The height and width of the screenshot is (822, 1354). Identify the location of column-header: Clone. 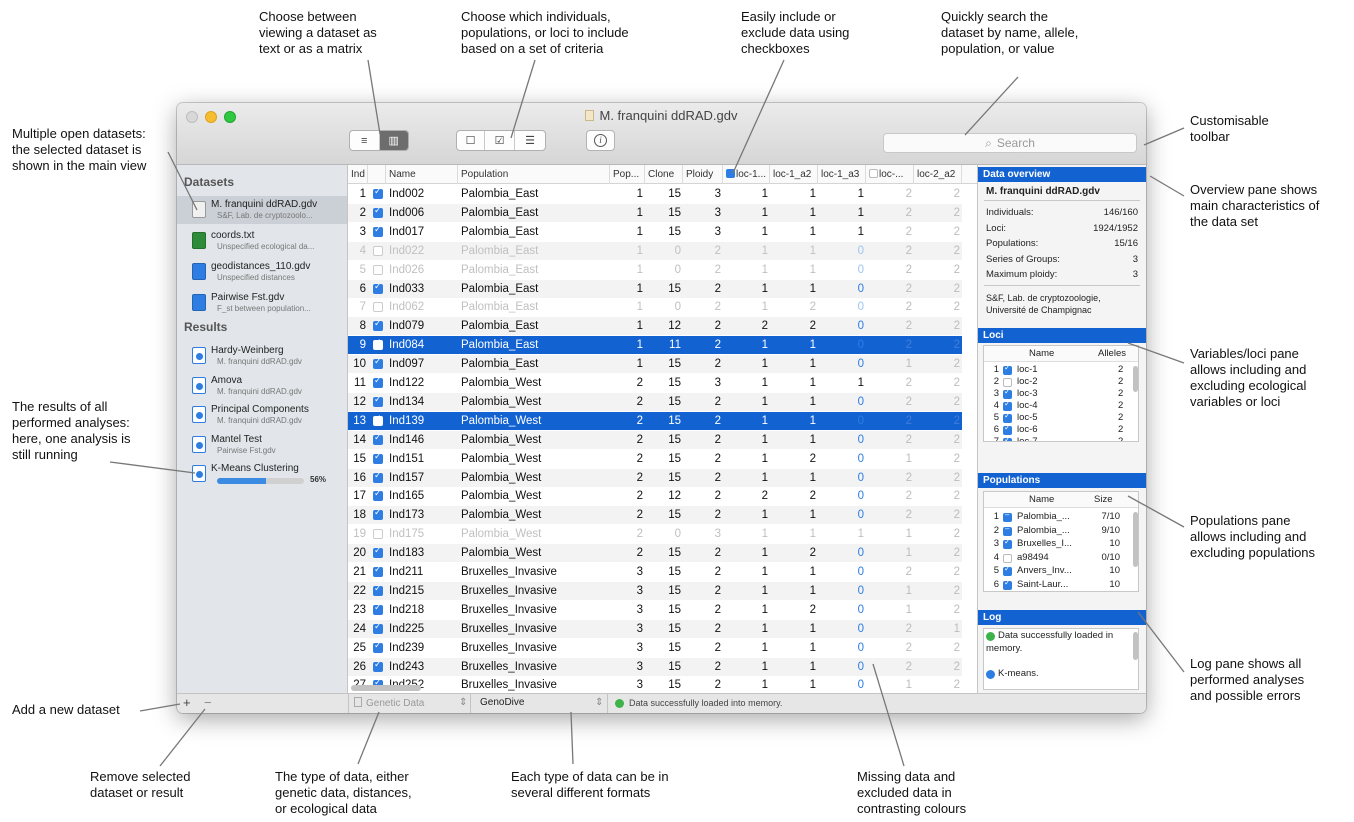
(664, 174).